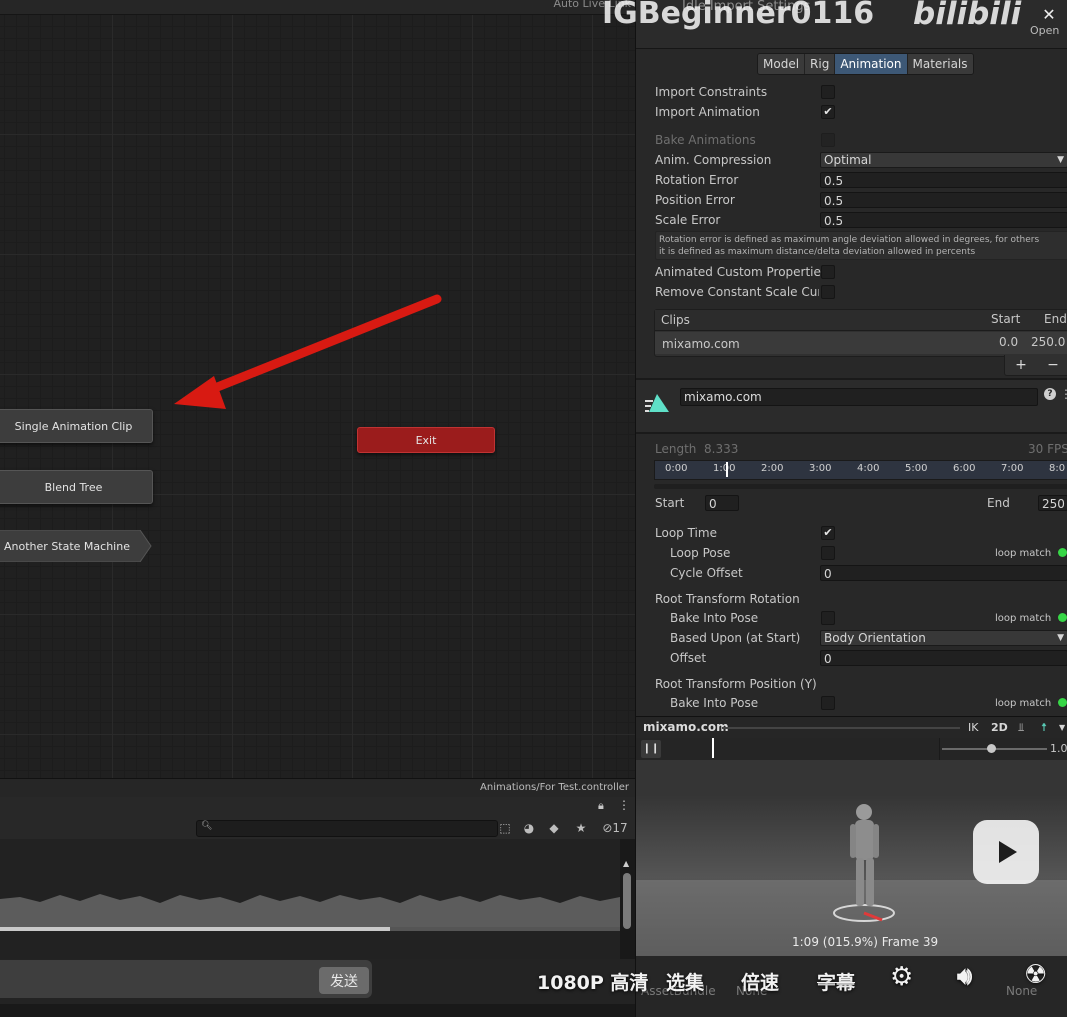  Describe the element at coordinates (738, 15) in the screenshot. I see `uploader-watermark: IGBeginner0116` at that location.